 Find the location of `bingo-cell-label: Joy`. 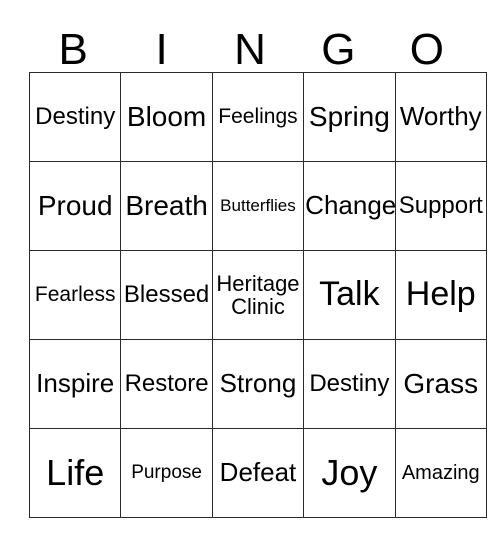

bingo-cell-label: Joy is located at coordinates (349, 473).